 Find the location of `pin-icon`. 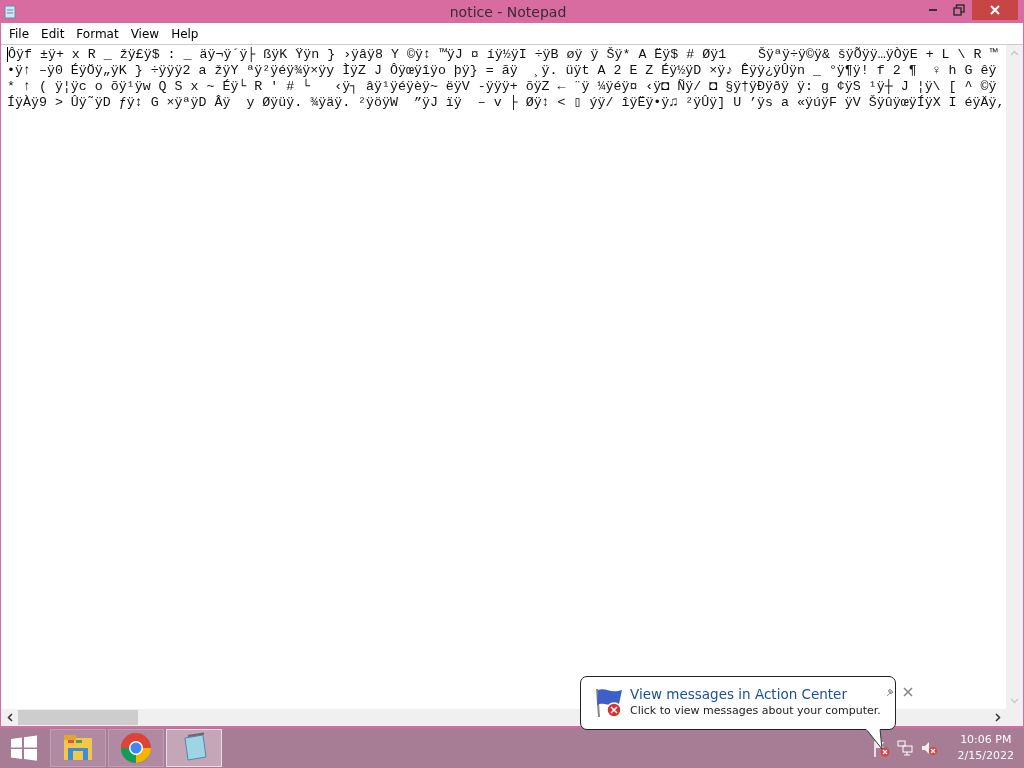

pin-icon is located at coordinates (889, 692).